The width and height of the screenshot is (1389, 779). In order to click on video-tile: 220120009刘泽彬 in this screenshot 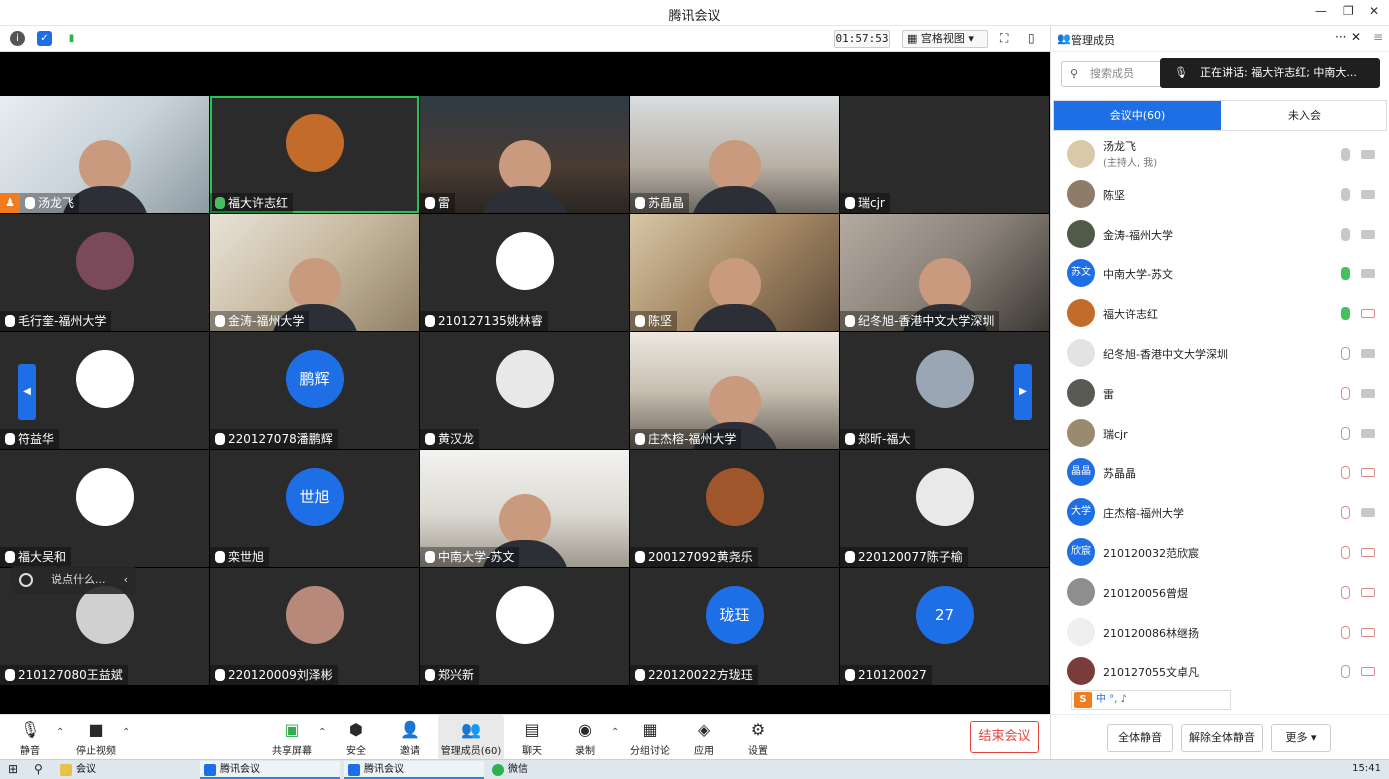, I will do `click(314, 626)`.